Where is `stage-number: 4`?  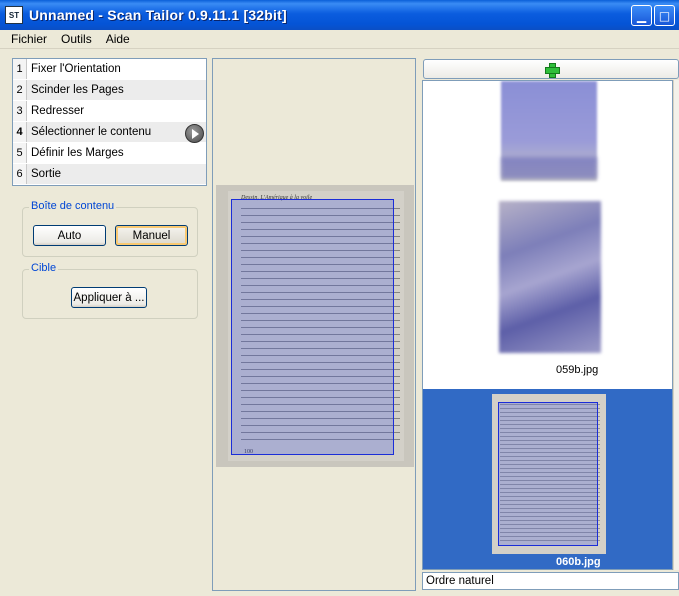
stage-number: 4 is located at coordinates (20, 132).